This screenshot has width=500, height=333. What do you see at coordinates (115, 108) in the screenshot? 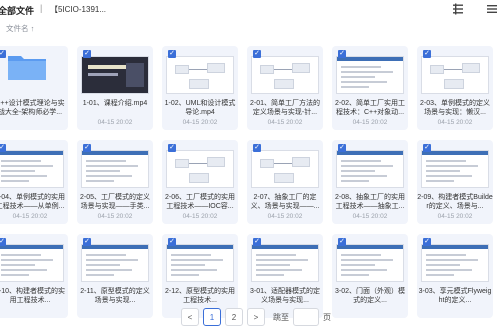
I see `file-name: 1-01、课程介绍.mp4` at bounding box center [115, 108].